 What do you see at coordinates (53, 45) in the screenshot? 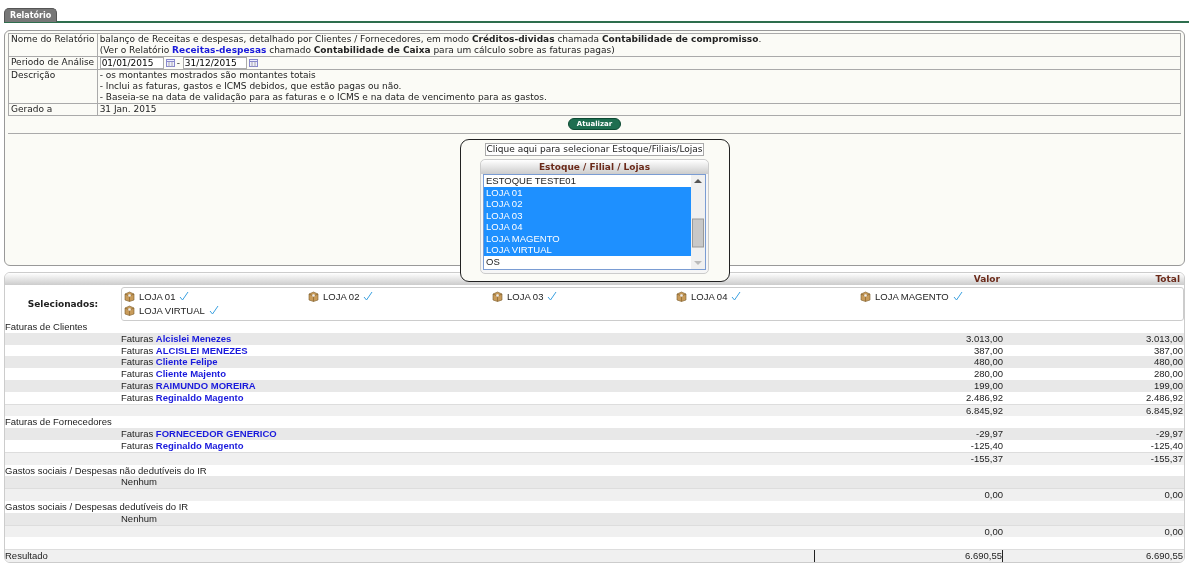
I see `field-label: Nome do Relatório` at bounding box center [53, 45].